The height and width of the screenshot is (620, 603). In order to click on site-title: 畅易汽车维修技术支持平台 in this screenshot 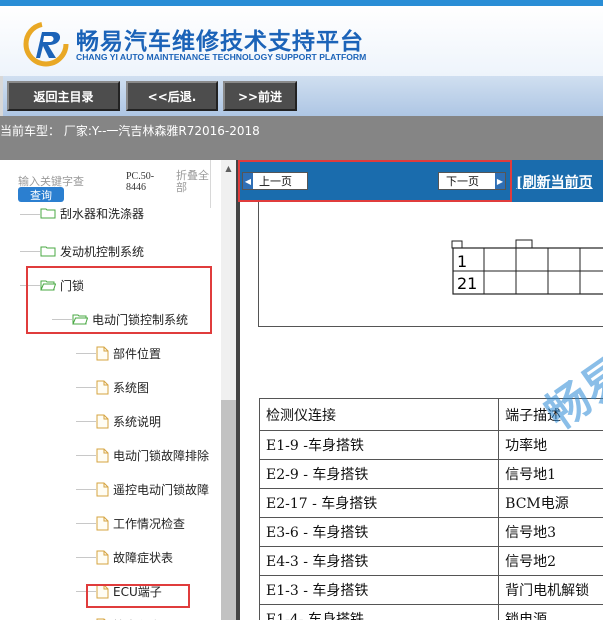, I will do `click(220, 42)`.